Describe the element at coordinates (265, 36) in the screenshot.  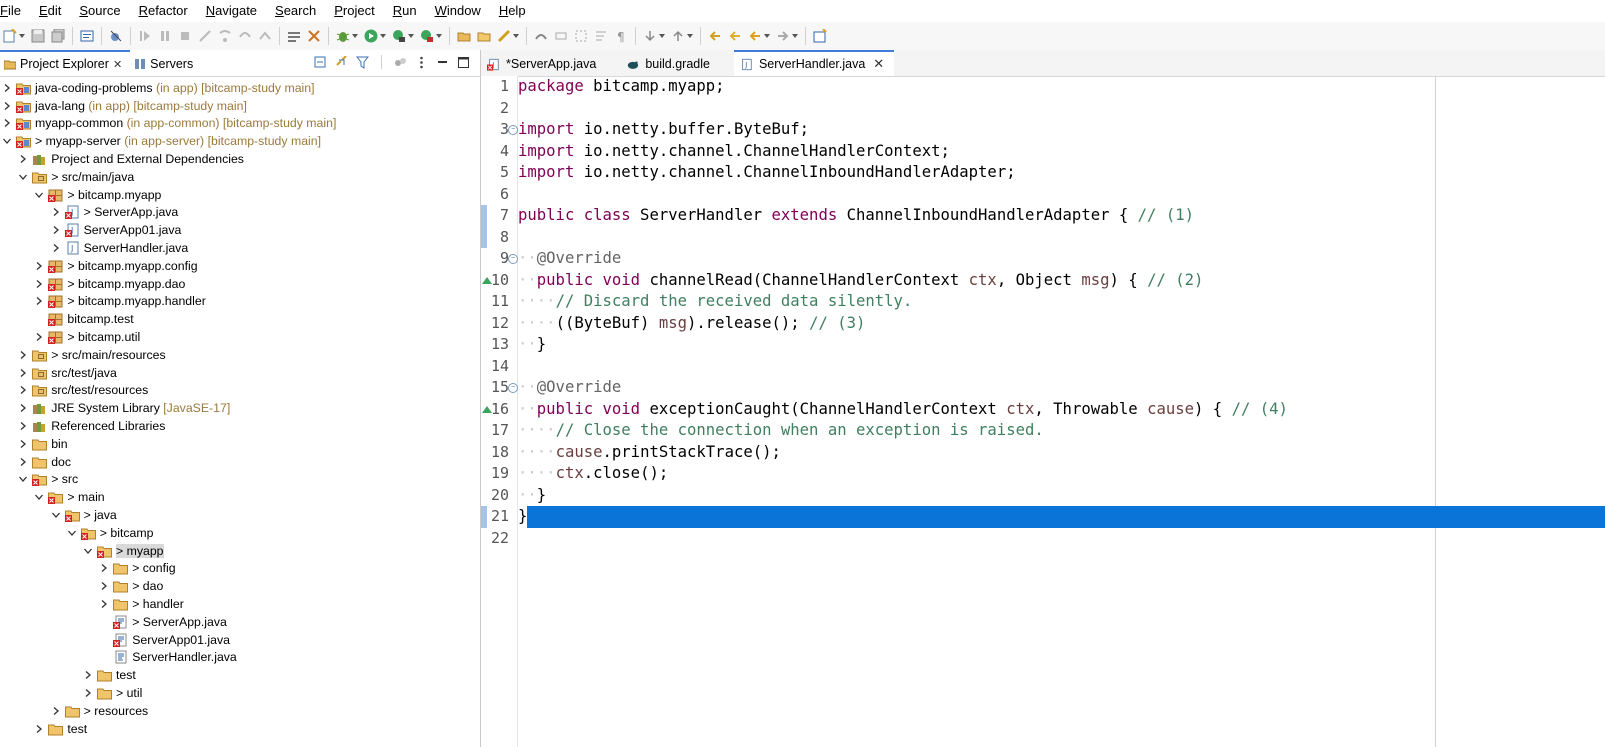
I see `step-return-icon` at that location.